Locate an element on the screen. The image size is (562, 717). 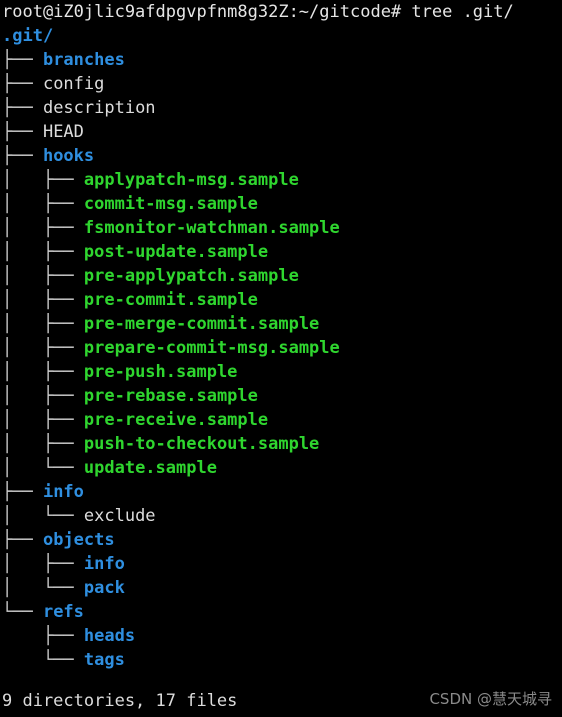
tree-directory-name: hooks is located at coordinates (68, 156).